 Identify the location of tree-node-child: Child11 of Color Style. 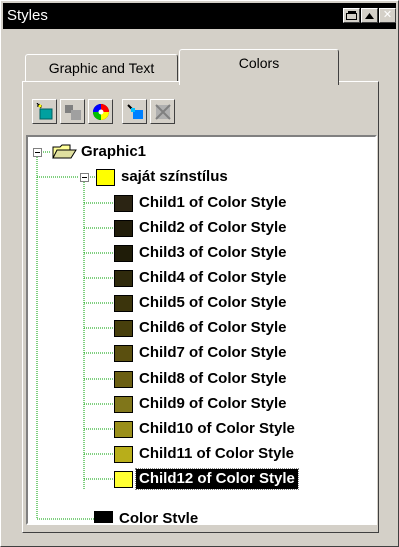
(205, 454).